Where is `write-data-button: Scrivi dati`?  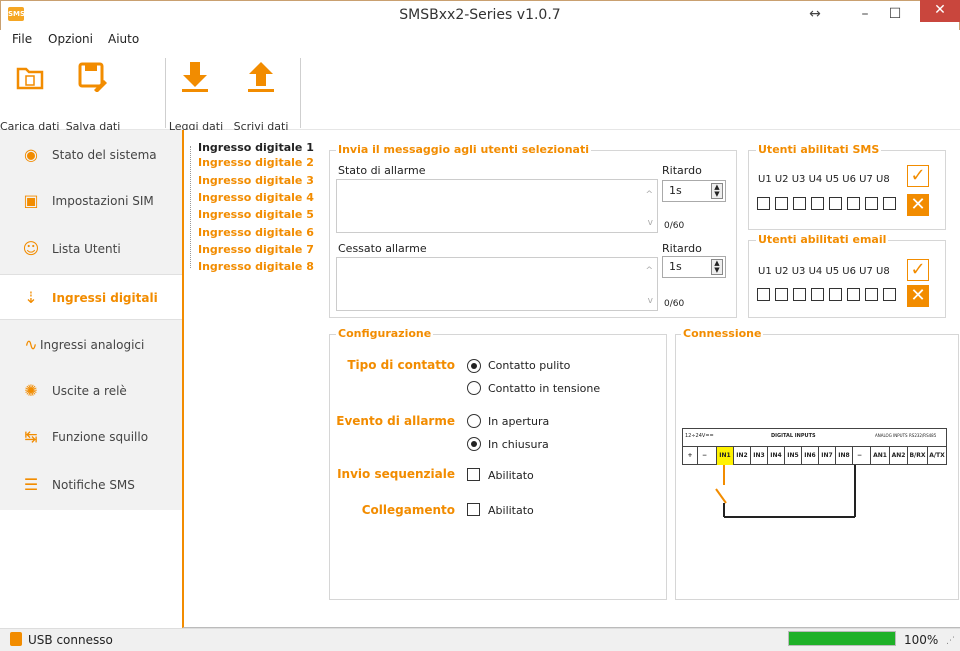
write-data-button: Scrivi dati is located at coordinates (261, 98).